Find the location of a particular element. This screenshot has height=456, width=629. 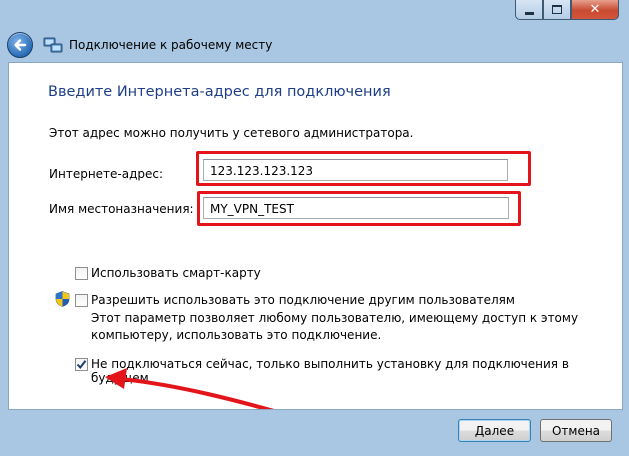

close-button: ✕ is located at coordinates (595, 10).